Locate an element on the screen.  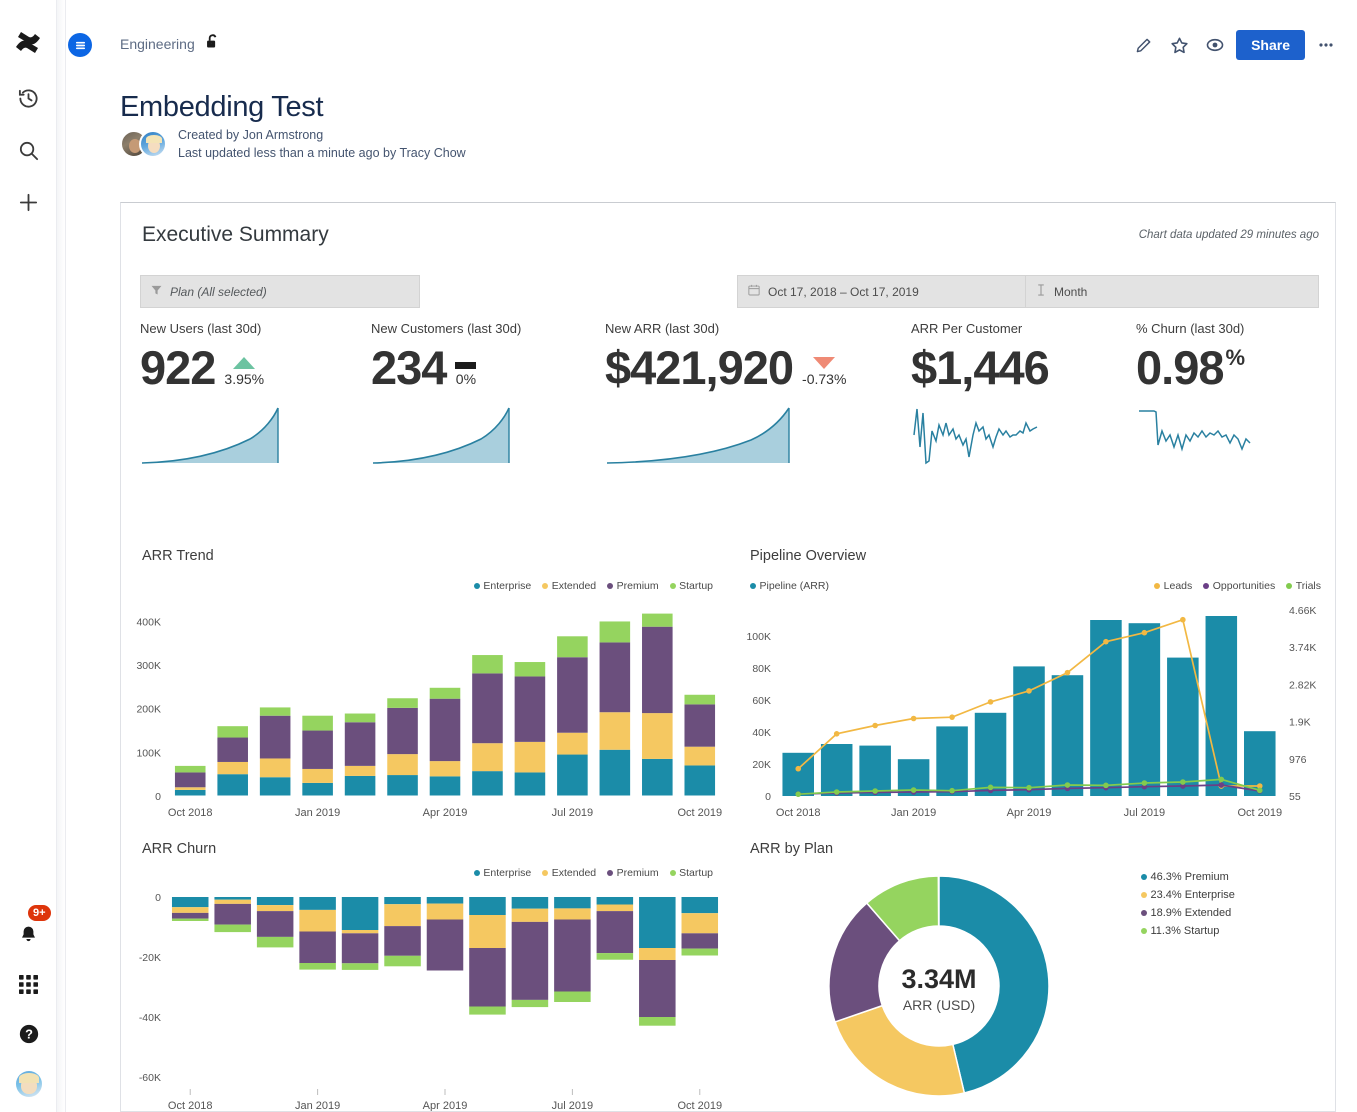
svg-text: -20K is located at coordinates (150, 958).